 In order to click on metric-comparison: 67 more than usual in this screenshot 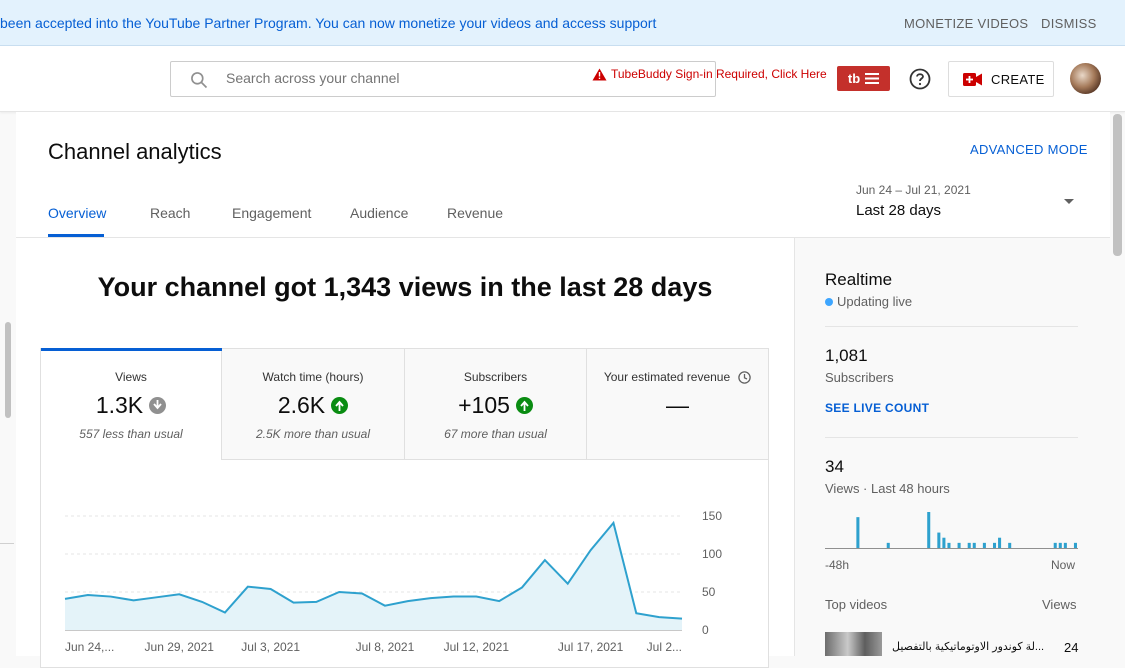, I will do `click(495, 434)`.